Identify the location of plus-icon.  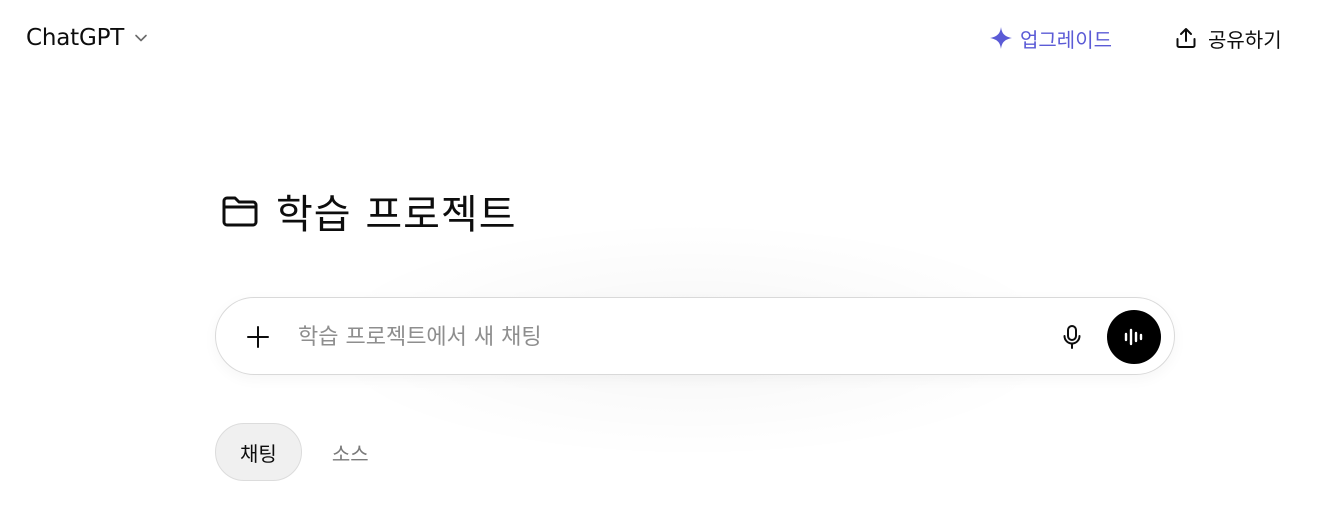
(258, 337).